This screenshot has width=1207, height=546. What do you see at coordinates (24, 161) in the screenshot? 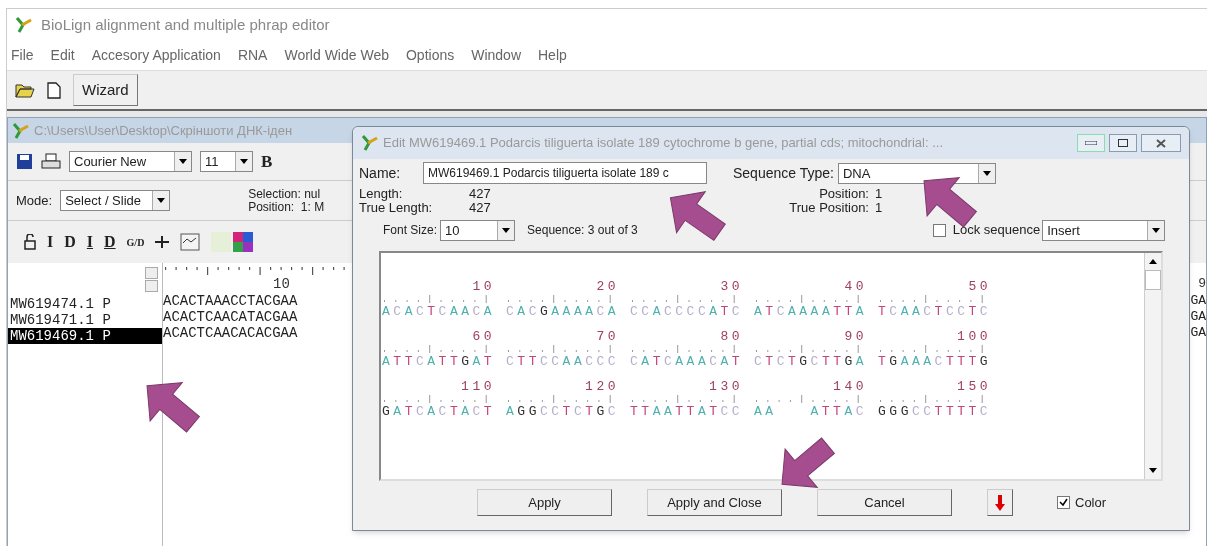
I see `save-icon` at bounding box center [24, 161].